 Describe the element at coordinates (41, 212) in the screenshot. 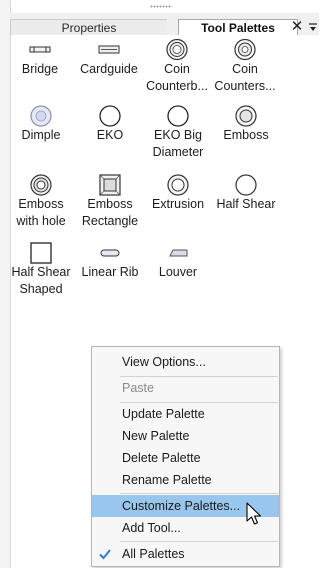

I see `tool-label: Emboss with hole` at that location.